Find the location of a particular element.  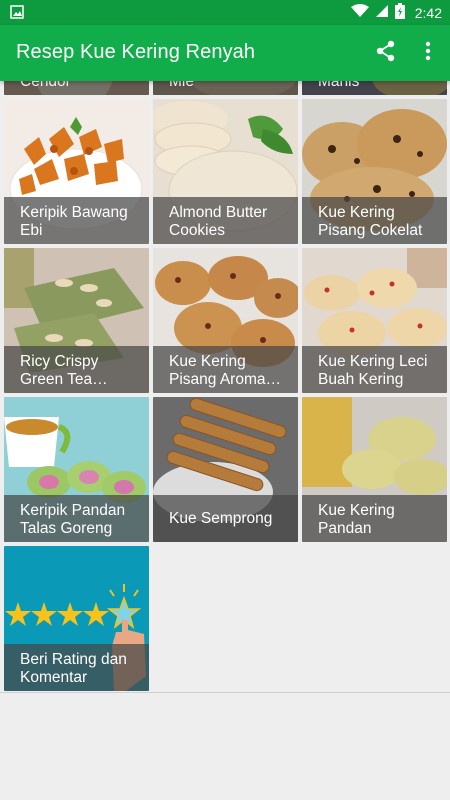

recipe-label: Kue Kering Pandan is located at coordinates (356, 519).